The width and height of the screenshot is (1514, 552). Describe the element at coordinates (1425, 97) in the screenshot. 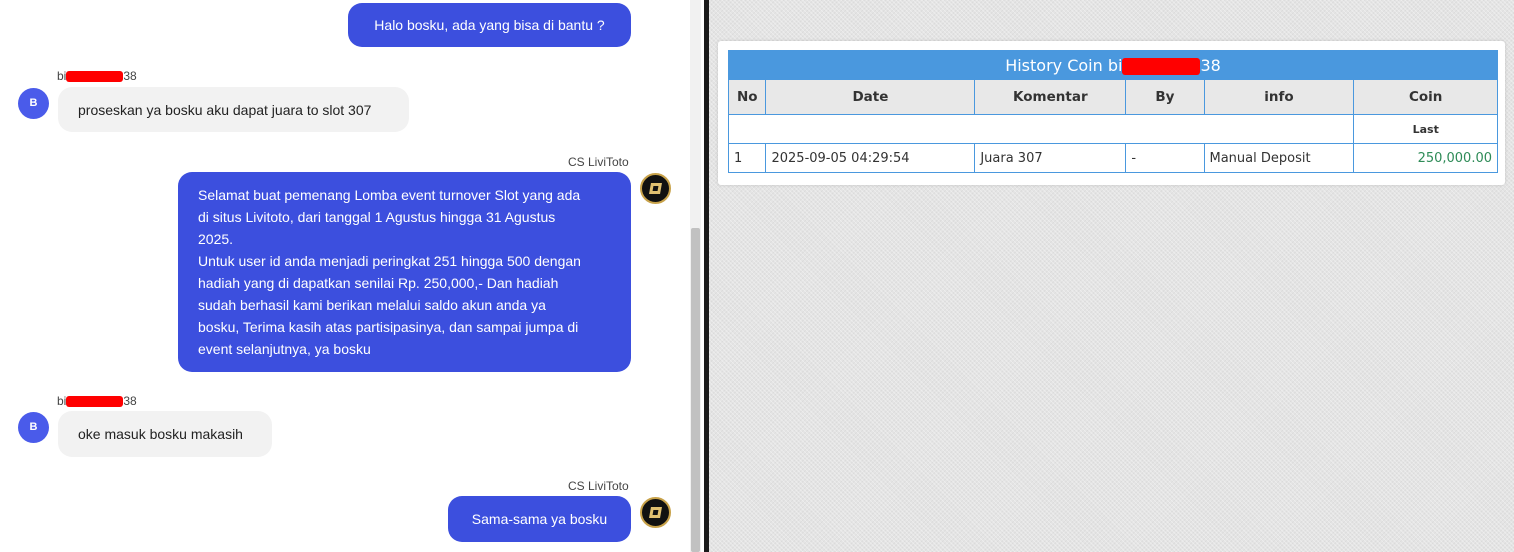

I see `column-header-coin: Coin` at that location.